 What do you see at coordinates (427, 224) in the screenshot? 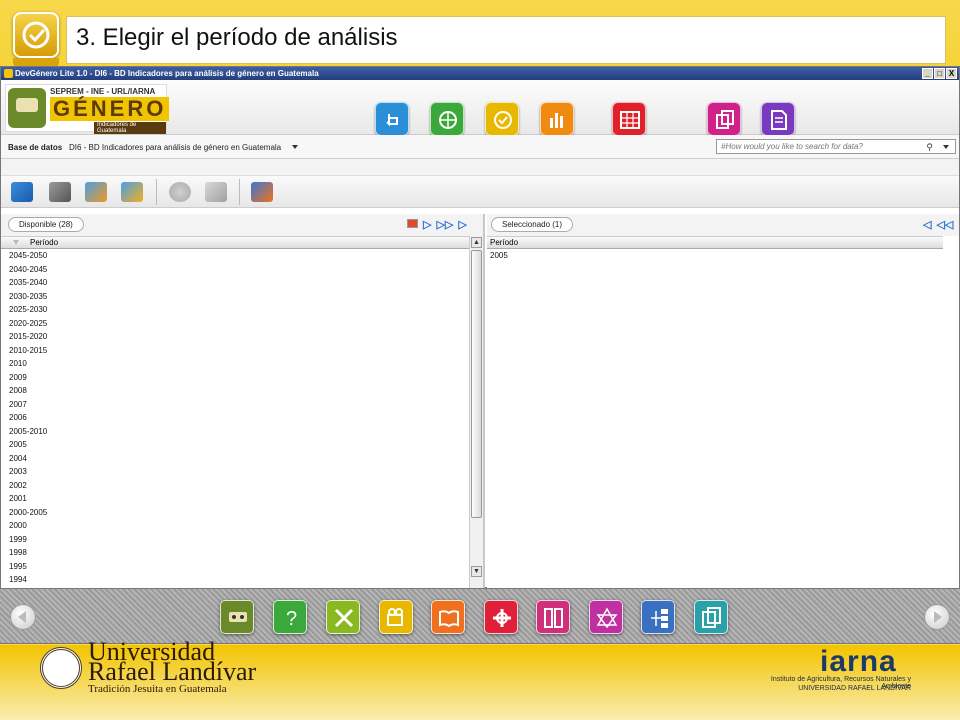
I see `move-one-right-icon: ▷` at bounding box center [427, 224].